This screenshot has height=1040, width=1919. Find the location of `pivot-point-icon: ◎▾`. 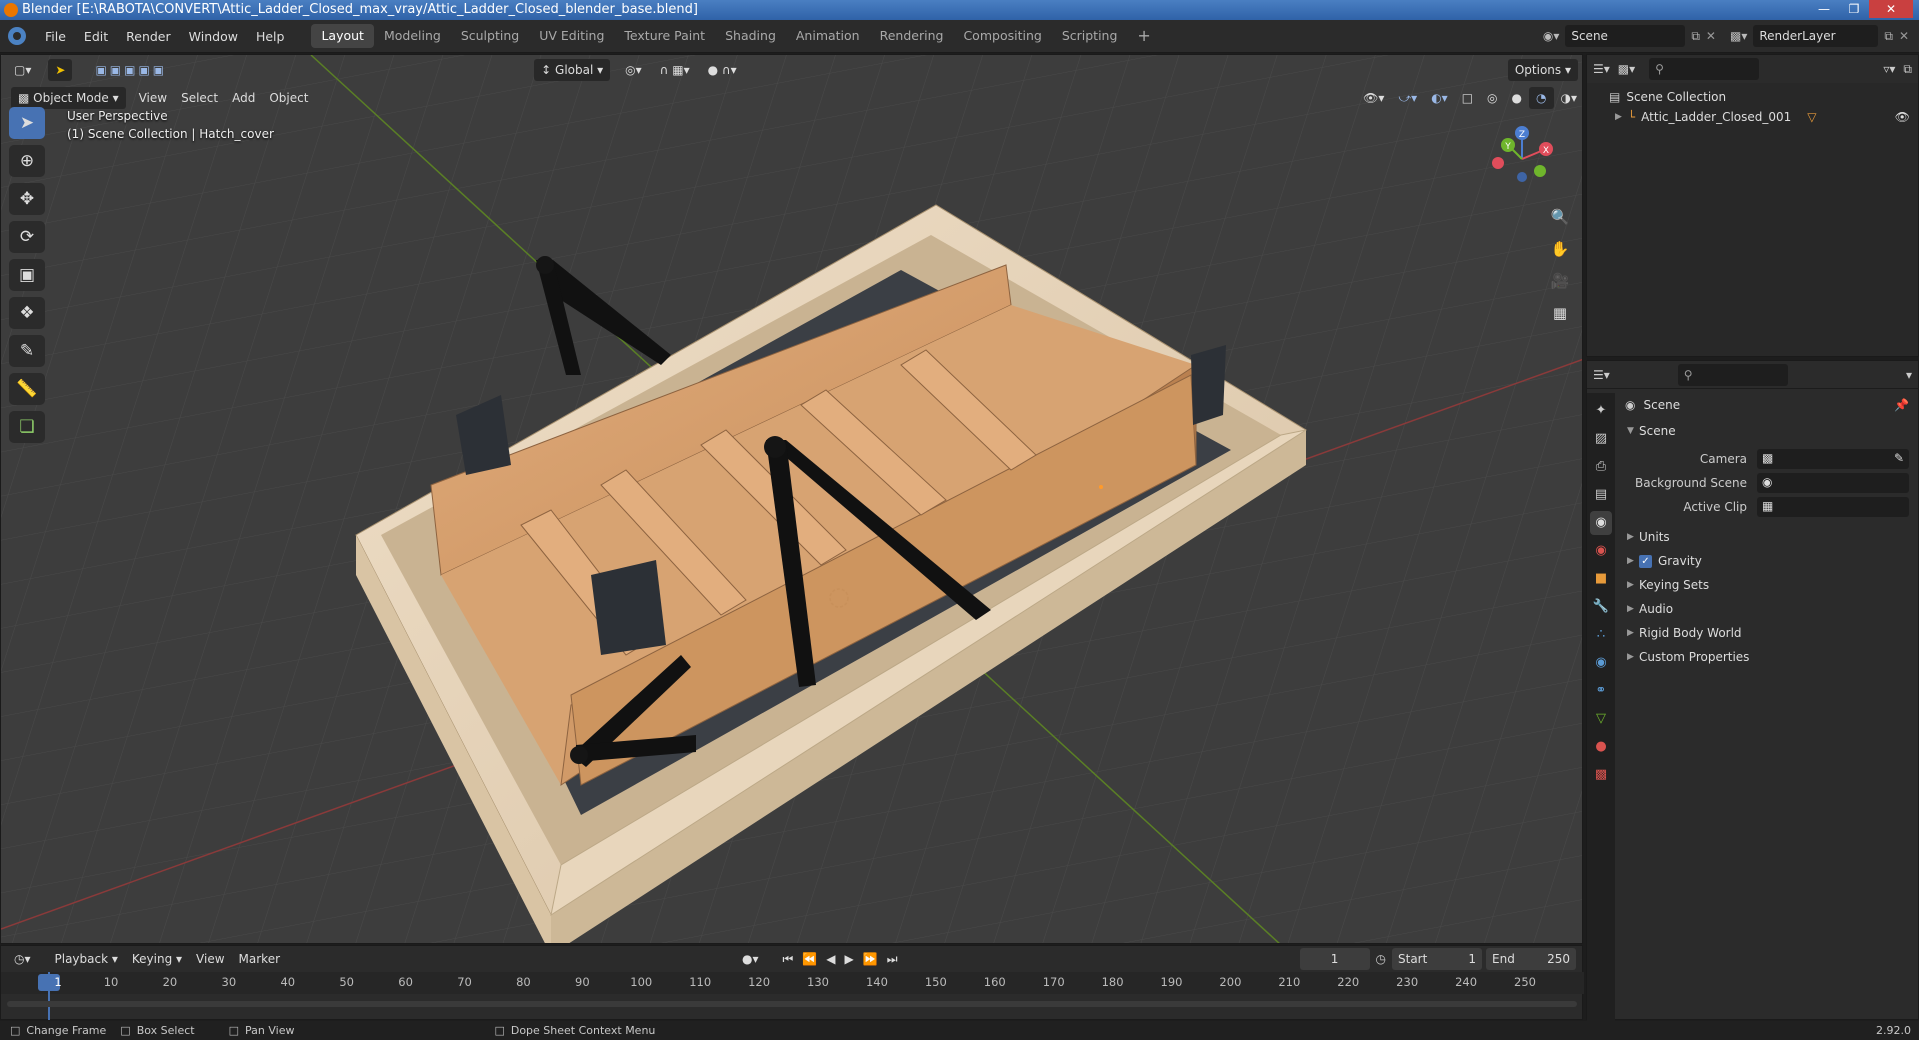

pivot-point-icon: ◎▾ is located at coordinates (633, 70).